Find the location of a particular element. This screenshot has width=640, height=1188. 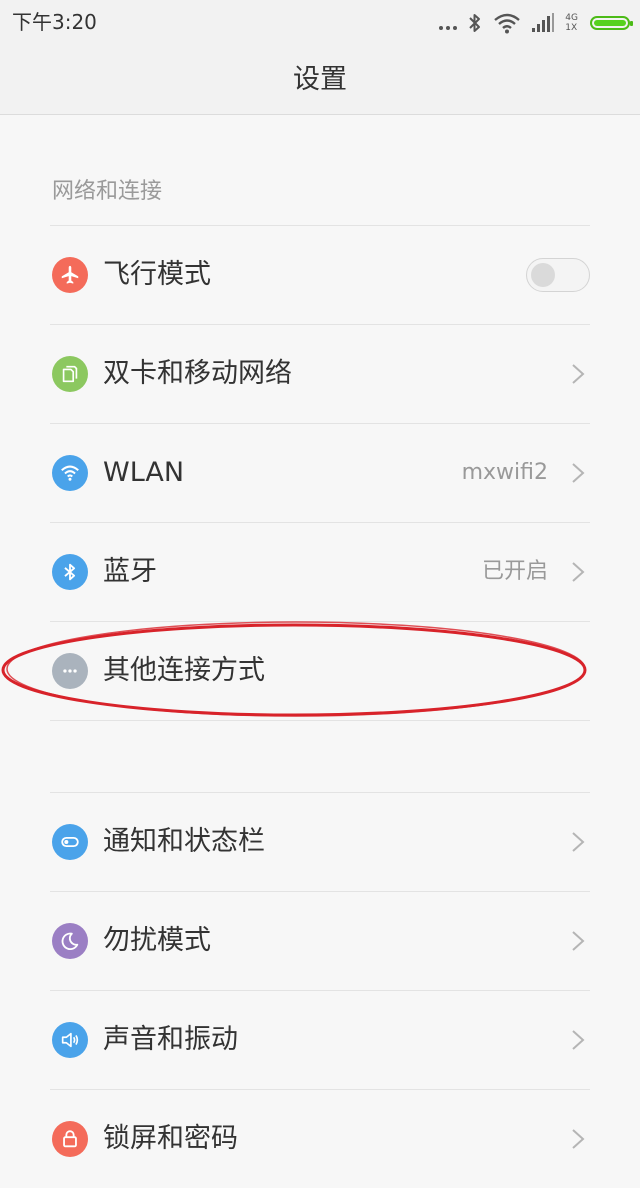

sim-card-icon is located at coordinates (70, 374).